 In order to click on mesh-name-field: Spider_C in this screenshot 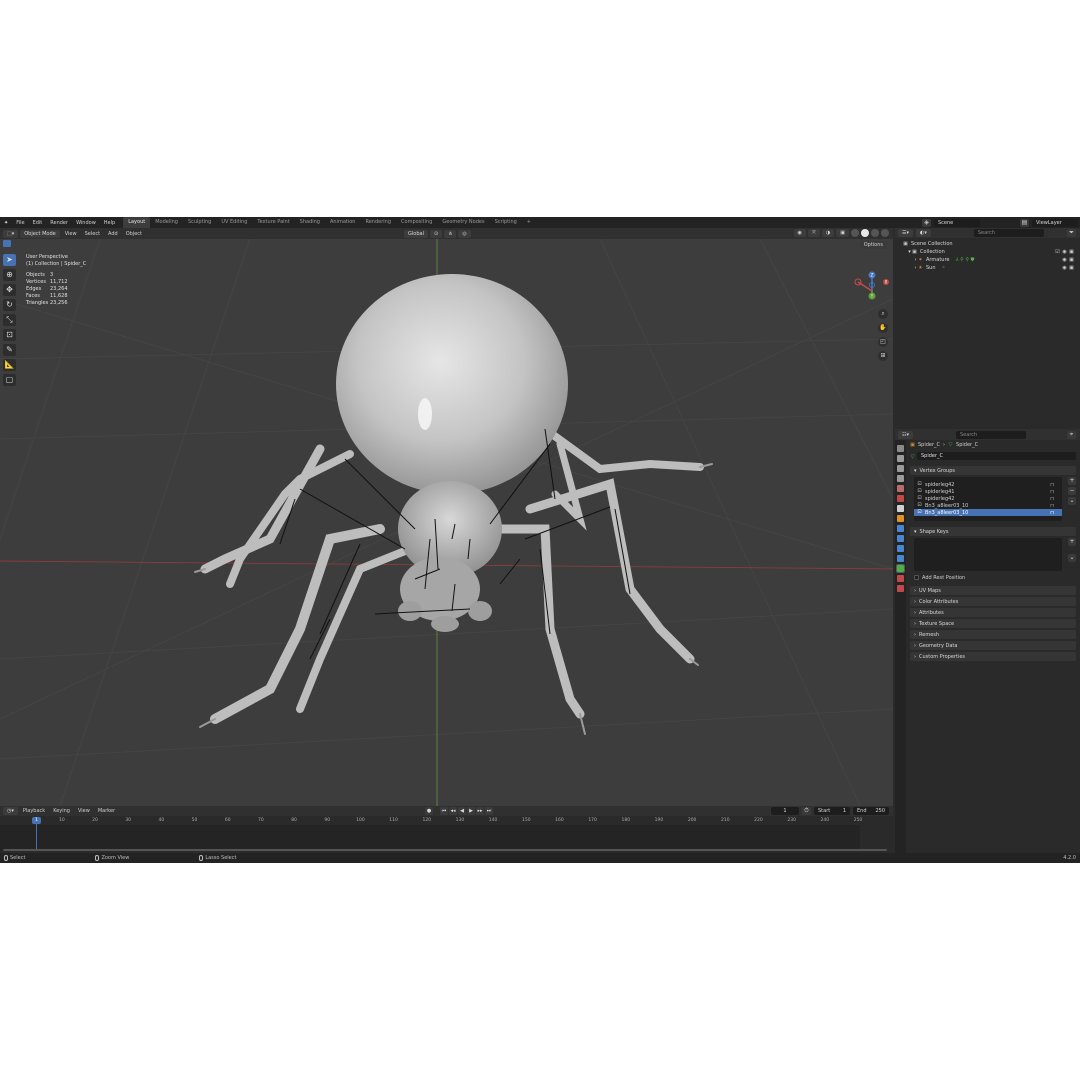, I will do `click(996, 456)`.